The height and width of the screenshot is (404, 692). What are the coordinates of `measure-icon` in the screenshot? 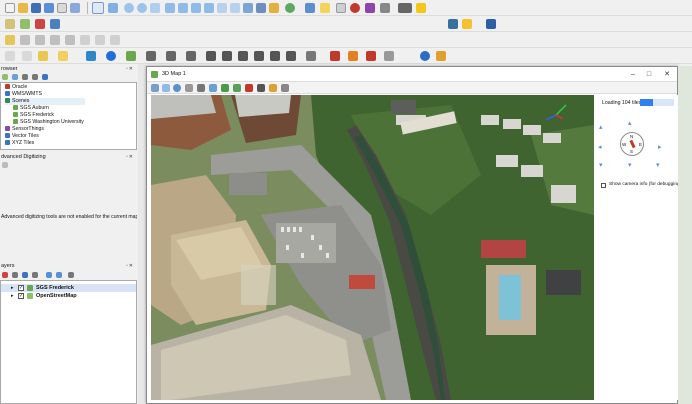 It's located at (385, 8).